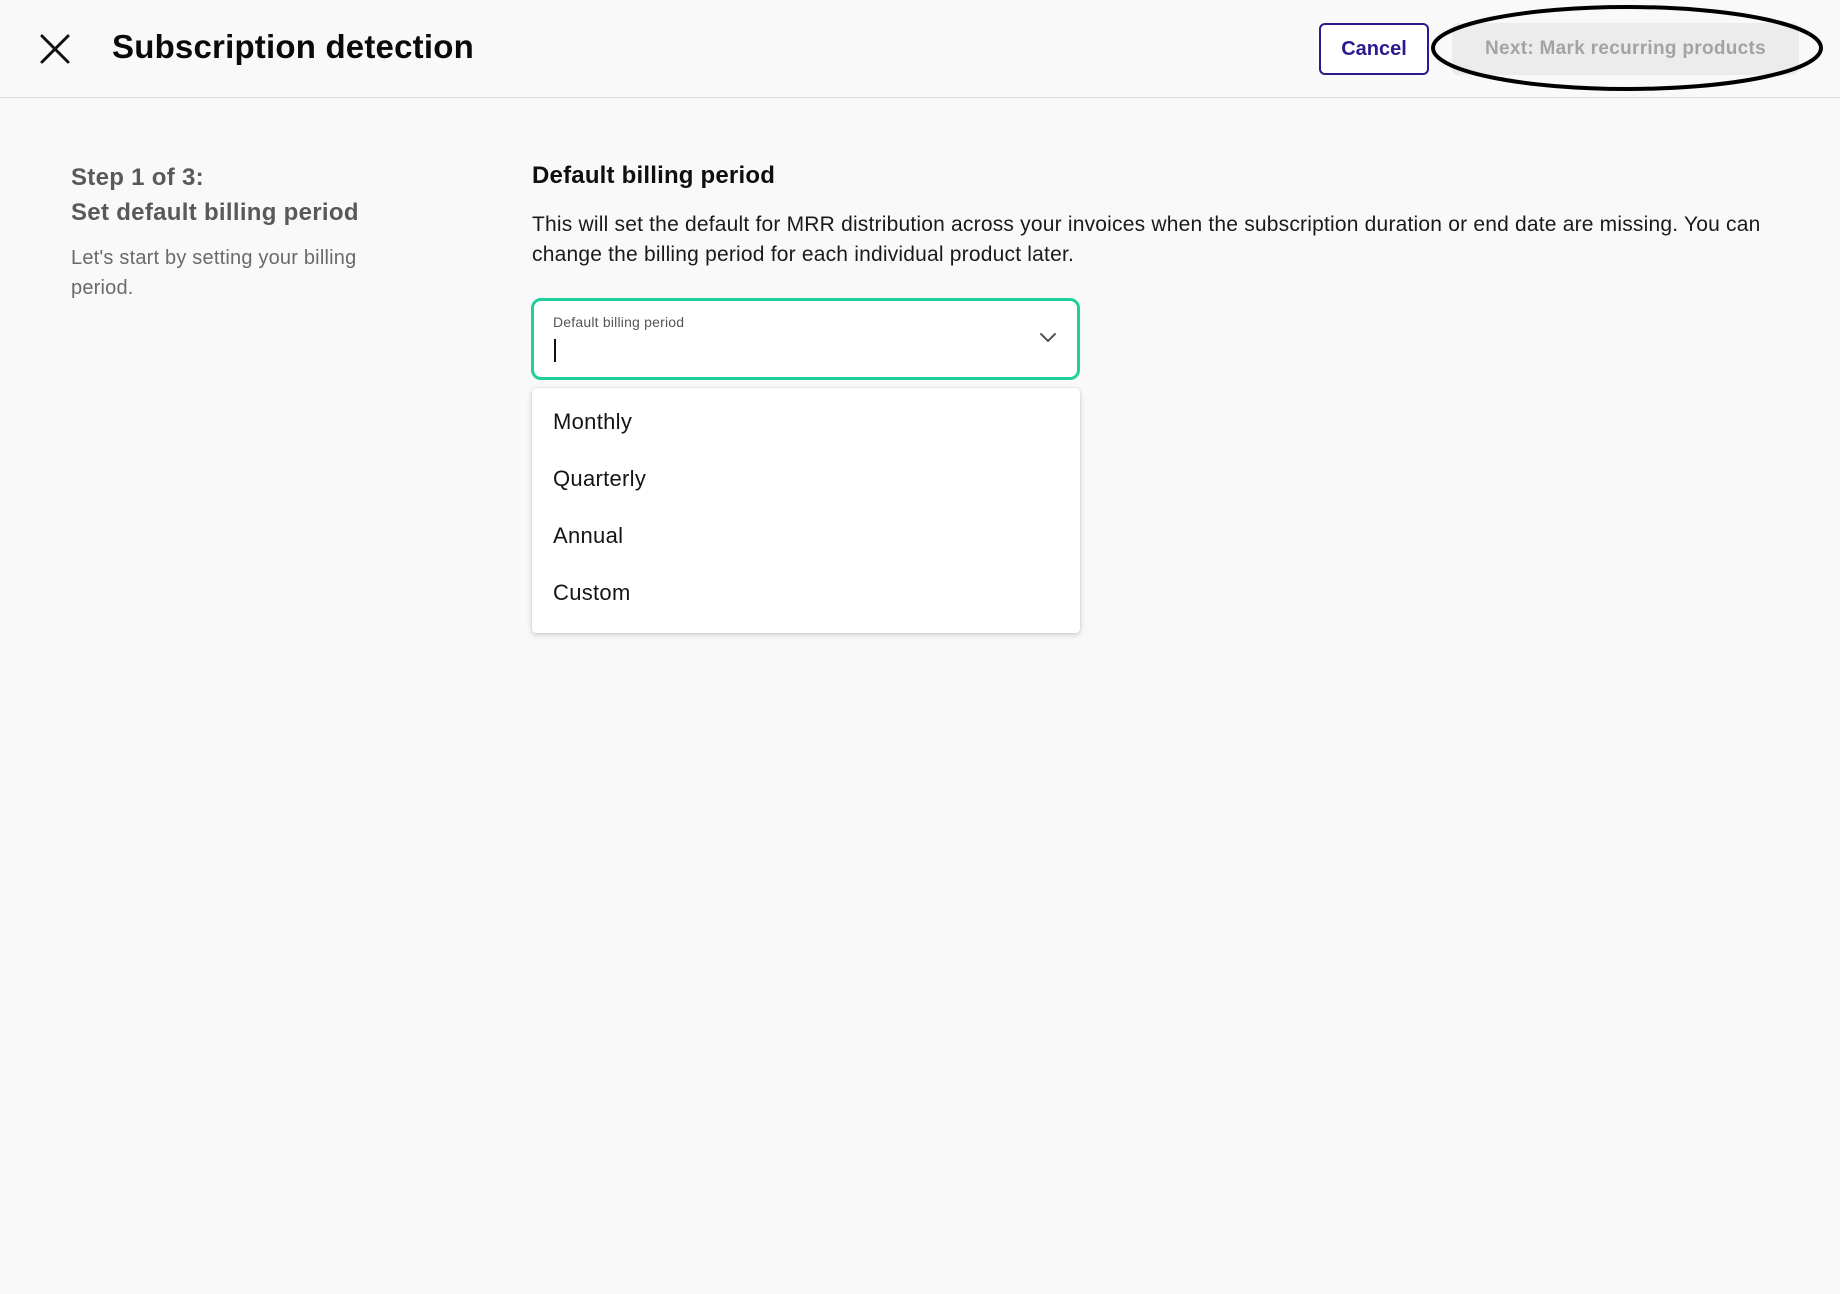  What do you see at coordinates (806, 535) in the screenshot?
I see `option-annual: Annual` at bounding box center [806, 535].